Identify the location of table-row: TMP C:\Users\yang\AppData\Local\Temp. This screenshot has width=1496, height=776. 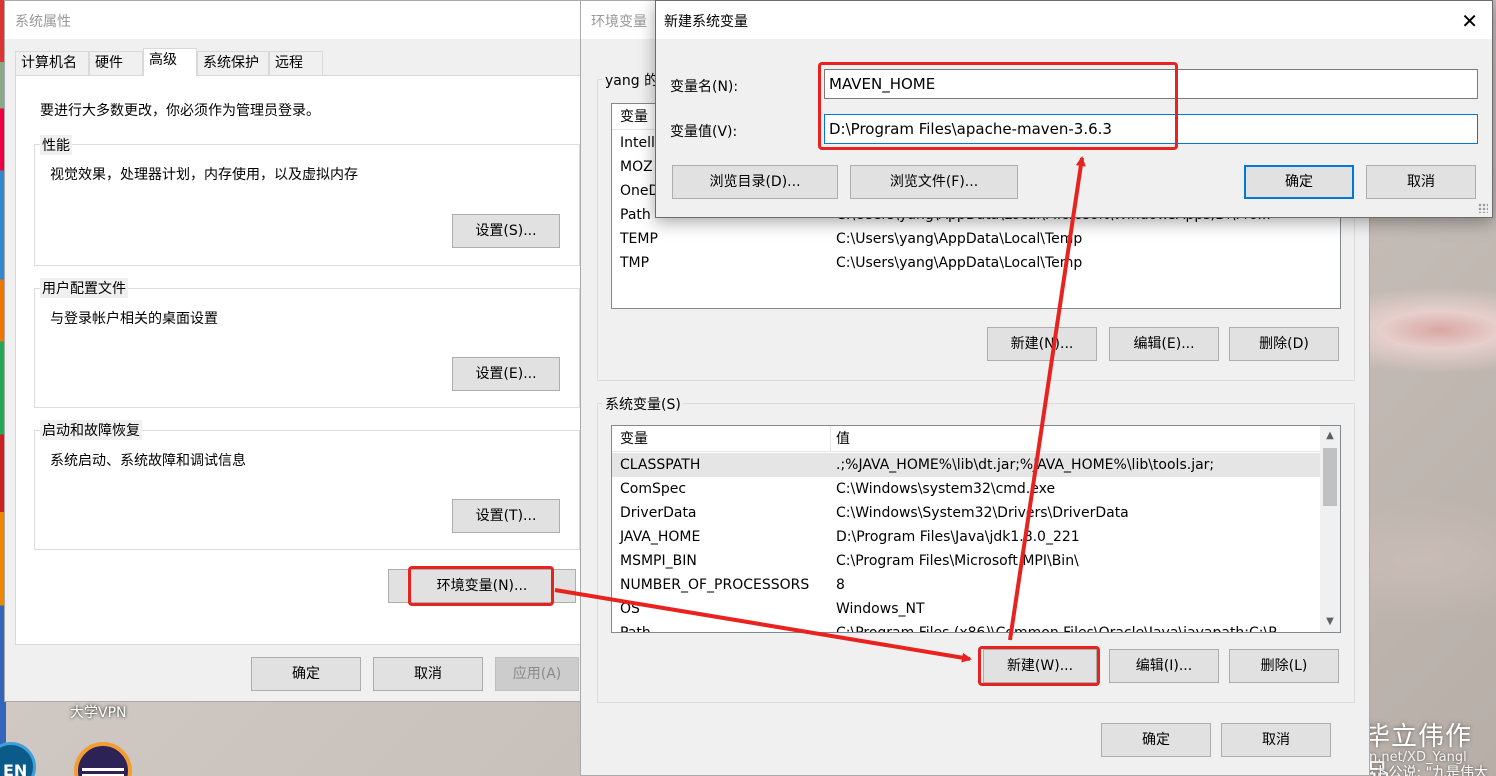
(976, 263).